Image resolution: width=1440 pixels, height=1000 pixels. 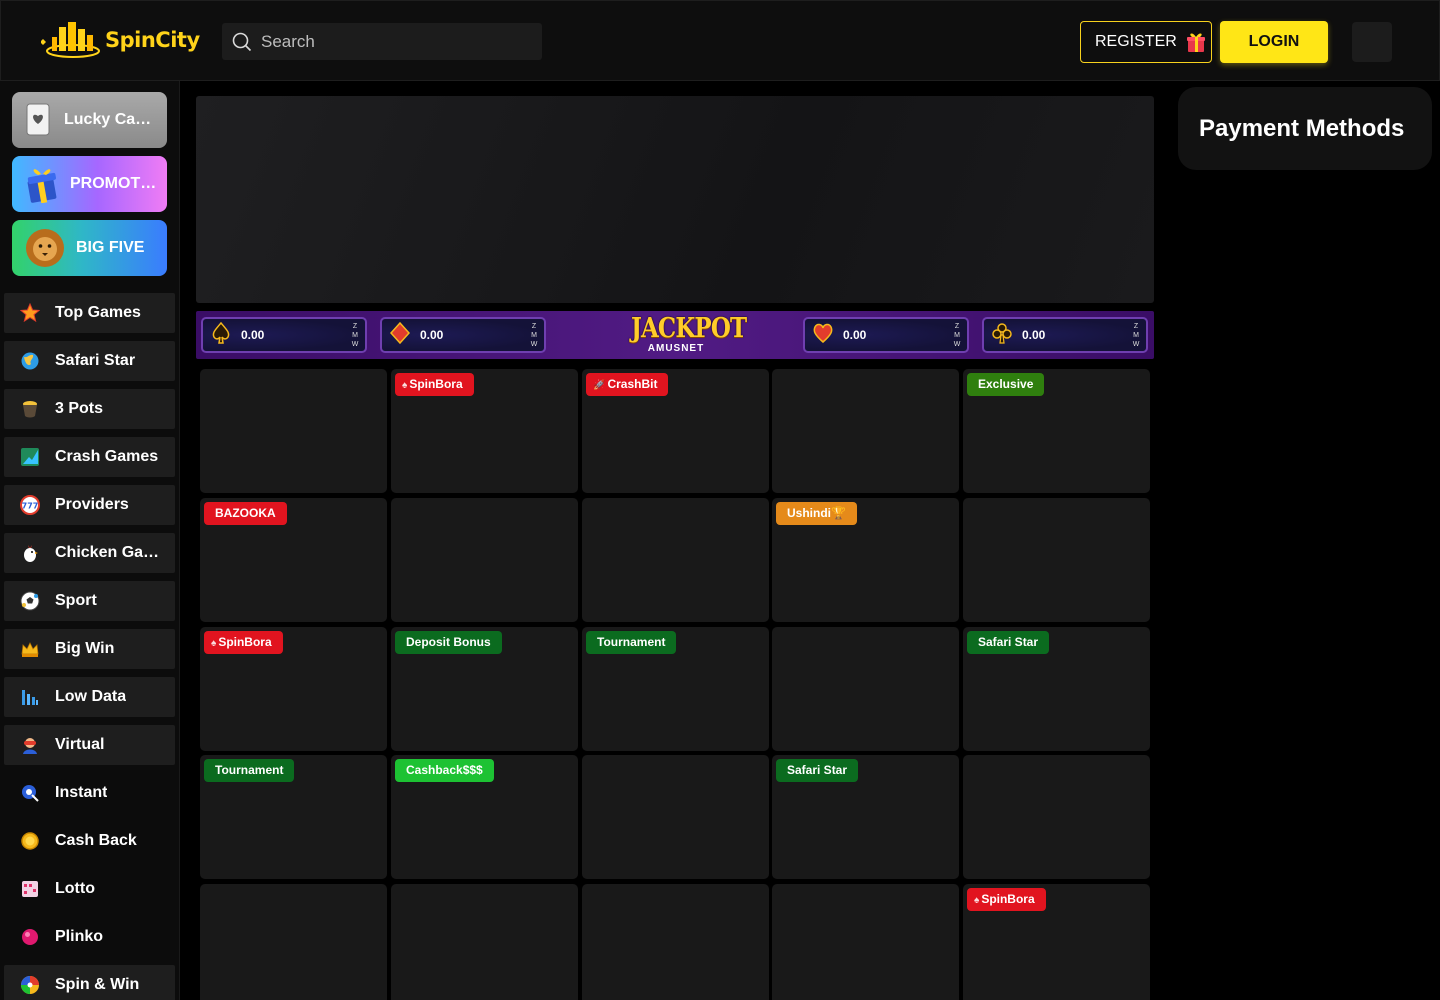 I want to click on sidebar-item-label: Providers, so click(x=92, y=504).